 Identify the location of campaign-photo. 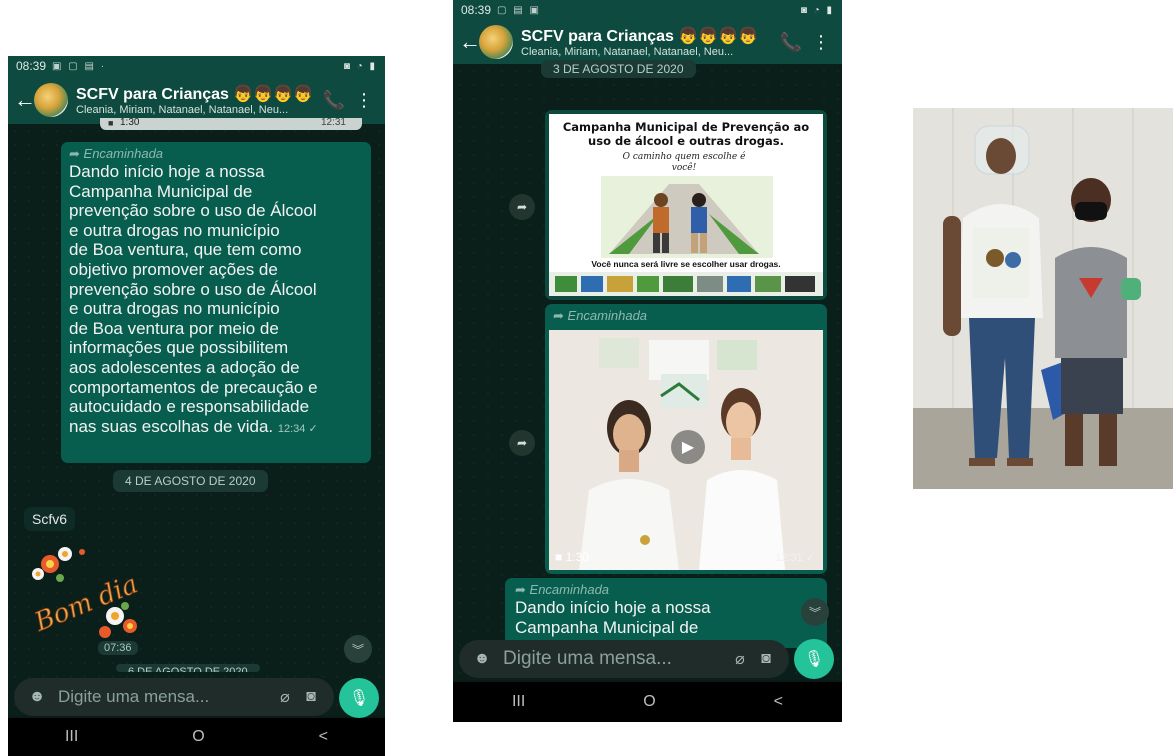
(1043, 298).